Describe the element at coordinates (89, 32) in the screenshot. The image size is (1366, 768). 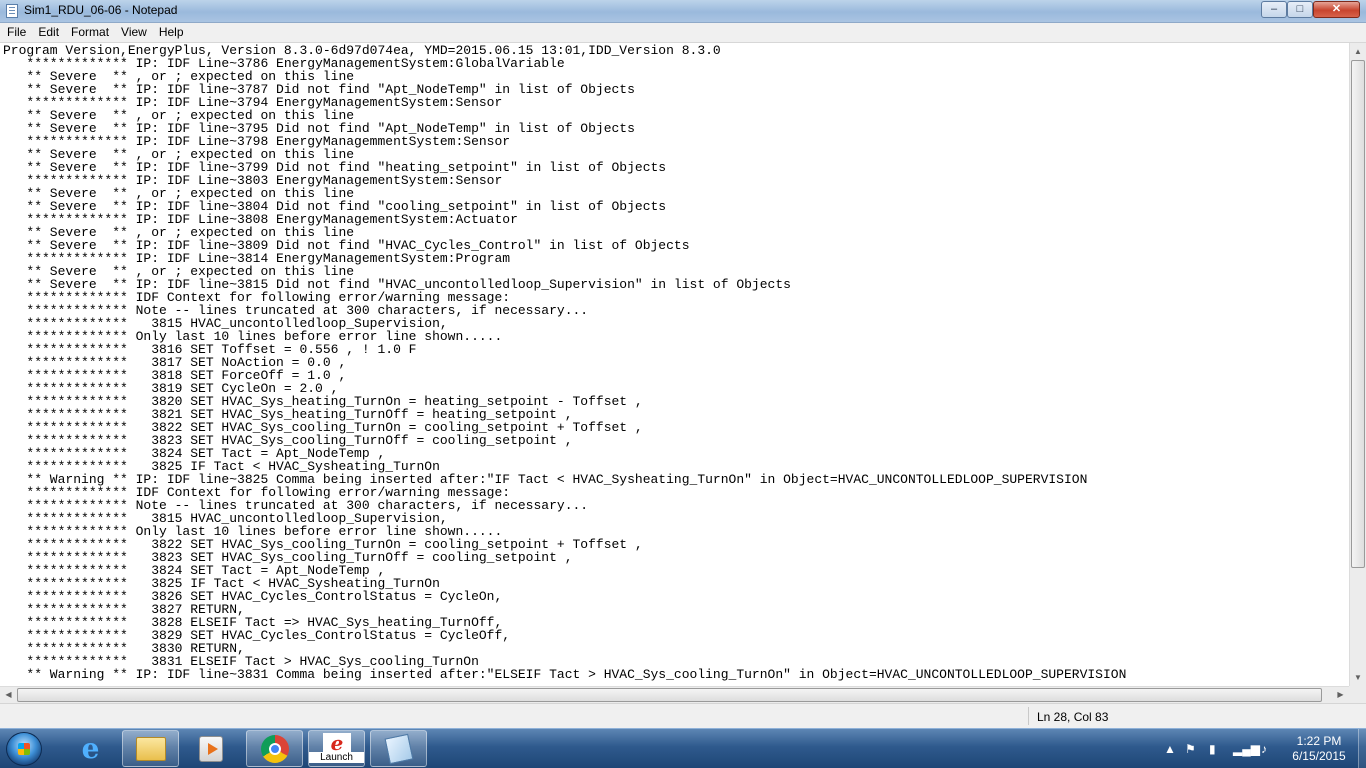
I see `menu-format: Format` at that location.